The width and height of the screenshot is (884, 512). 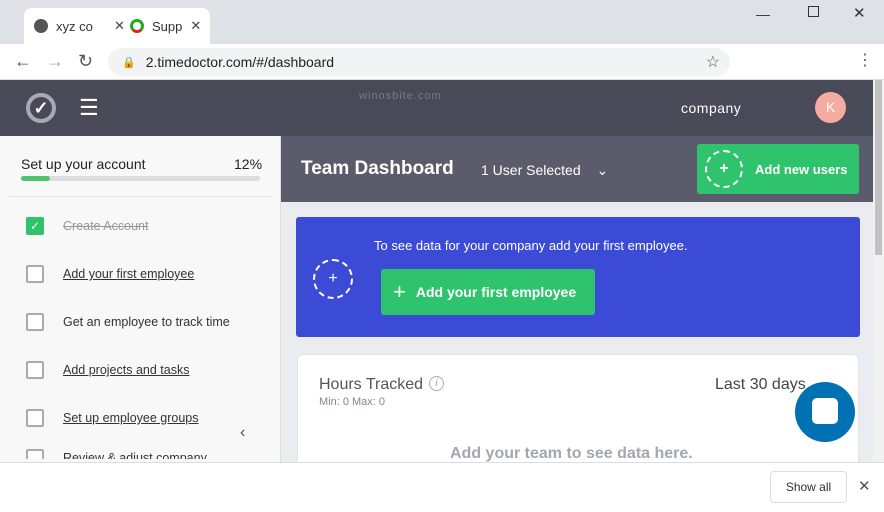 I want to click on tab-title: xyz co, so click(x=74, y=26).